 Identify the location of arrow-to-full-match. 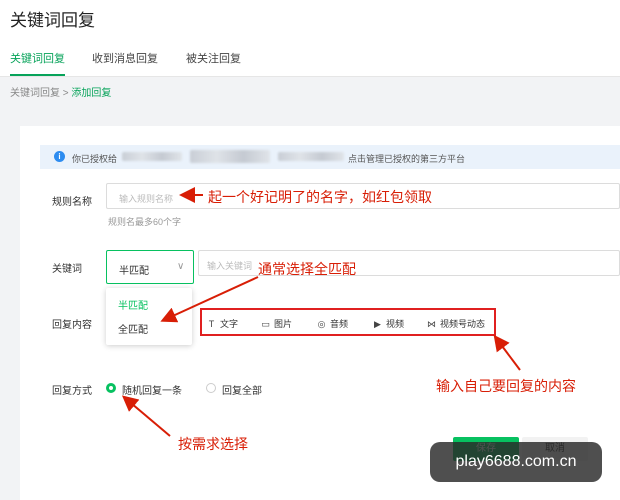
(209, 299).